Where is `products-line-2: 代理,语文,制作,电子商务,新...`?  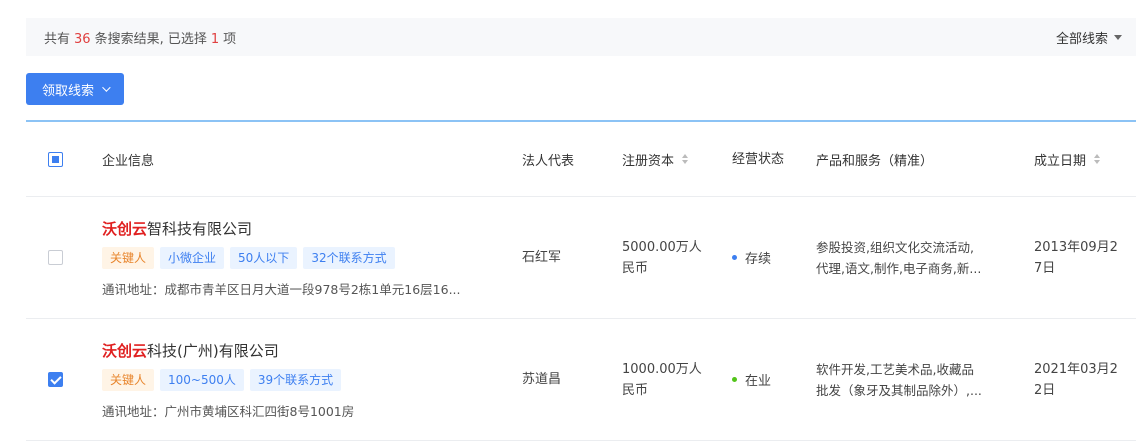
products-line-2: 代理,语文,制作,电子商务,新... is located at coordinates (899, 268).